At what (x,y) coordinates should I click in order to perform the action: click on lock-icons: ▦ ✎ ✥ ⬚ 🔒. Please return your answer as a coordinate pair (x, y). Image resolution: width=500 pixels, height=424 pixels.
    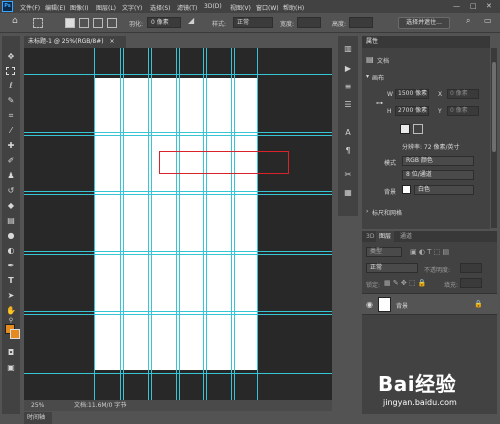
    Looking at the image, I should click on (405, 283).